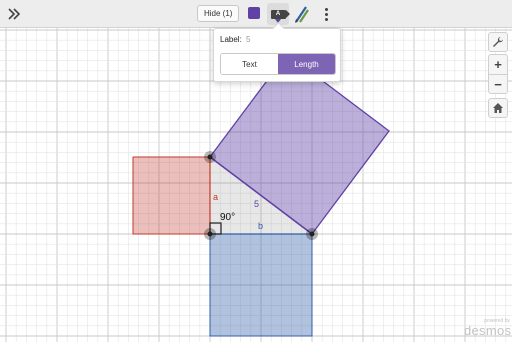  I want to click on label-mode-toggle: Text Length, so click(278, 64).